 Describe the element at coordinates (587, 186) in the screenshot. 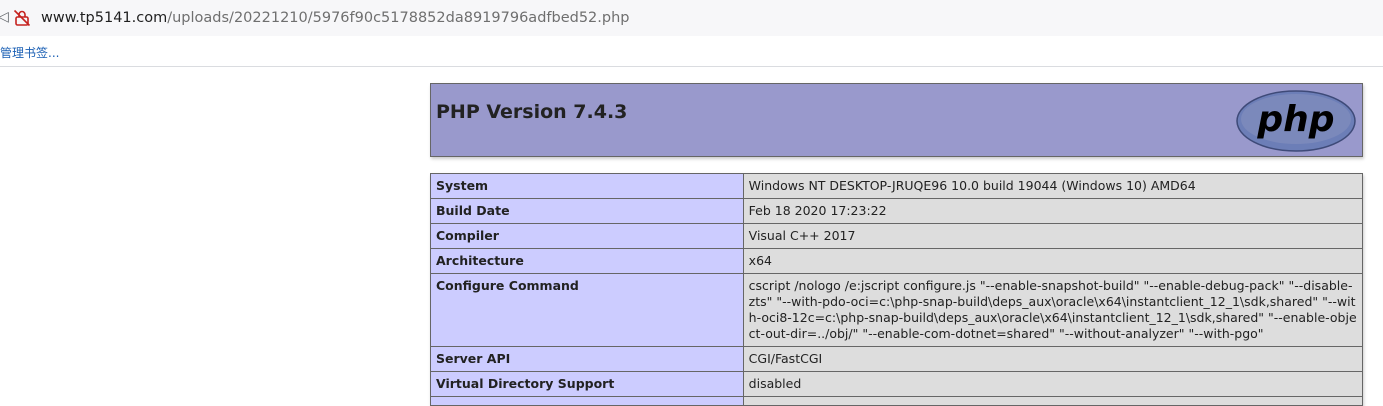

I see `row-key: System` at that location.